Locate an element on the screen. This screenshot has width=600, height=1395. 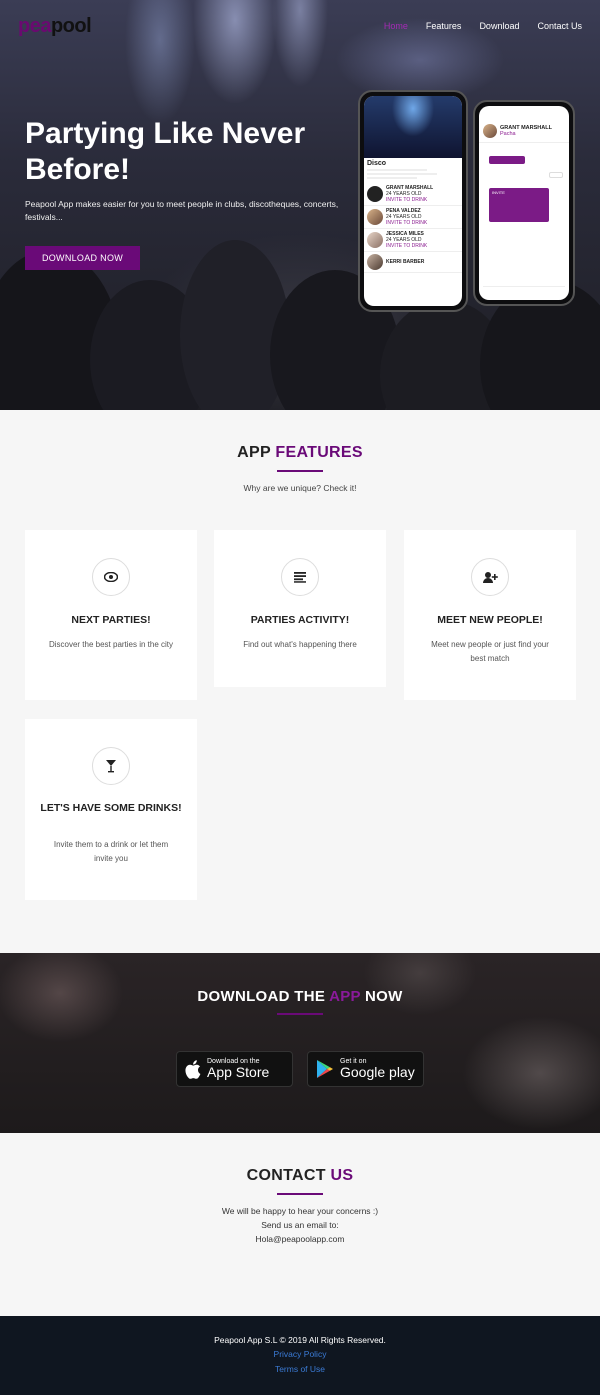
feature-title: NEXT PARTIES! is located at coordinates (111, 620).